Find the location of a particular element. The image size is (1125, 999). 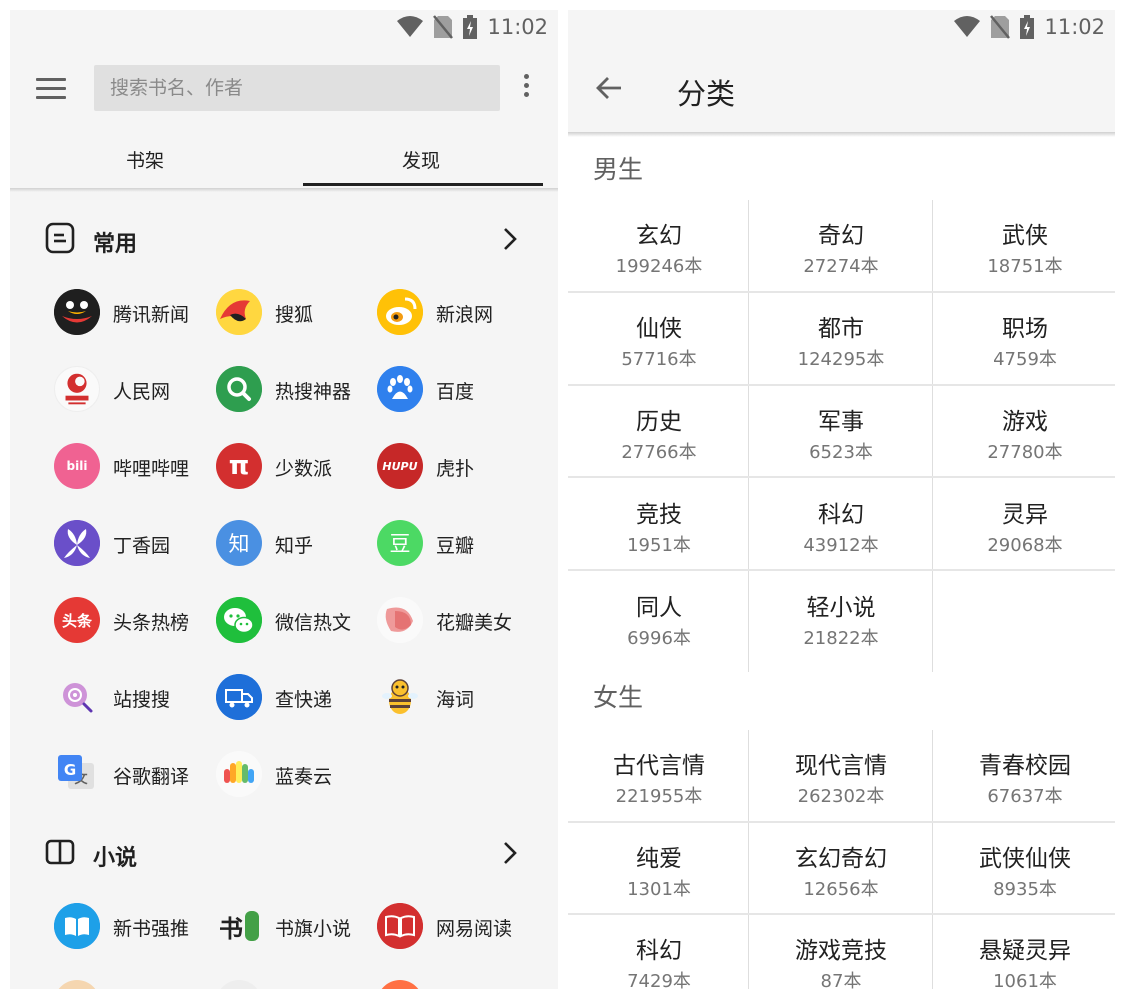

category-name: 奇幻 is located at coordinates (841, 236).